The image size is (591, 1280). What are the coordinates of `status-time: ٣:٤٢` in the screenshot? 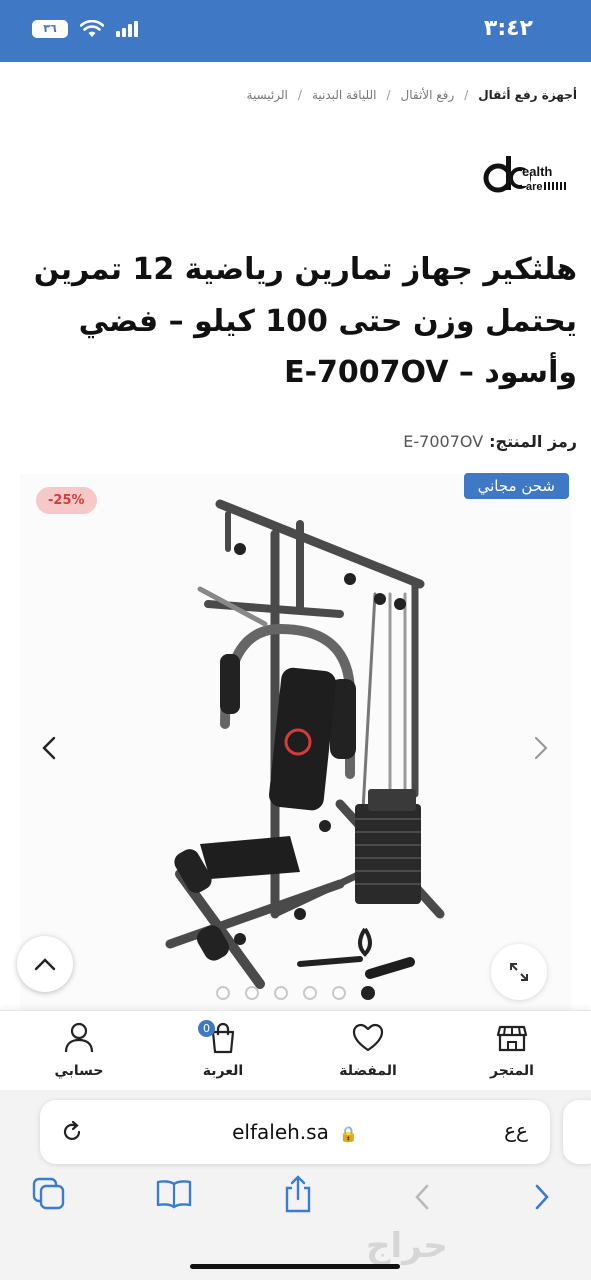 It's located at (508, 28).